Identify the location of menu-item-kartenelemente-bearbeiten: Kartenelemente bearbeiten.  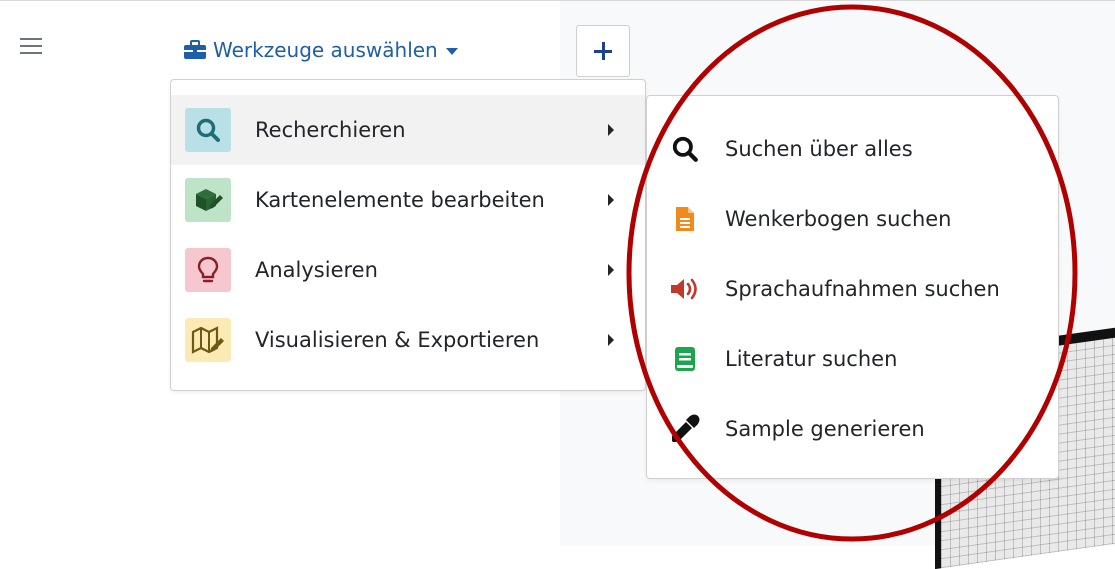
(408, 200).